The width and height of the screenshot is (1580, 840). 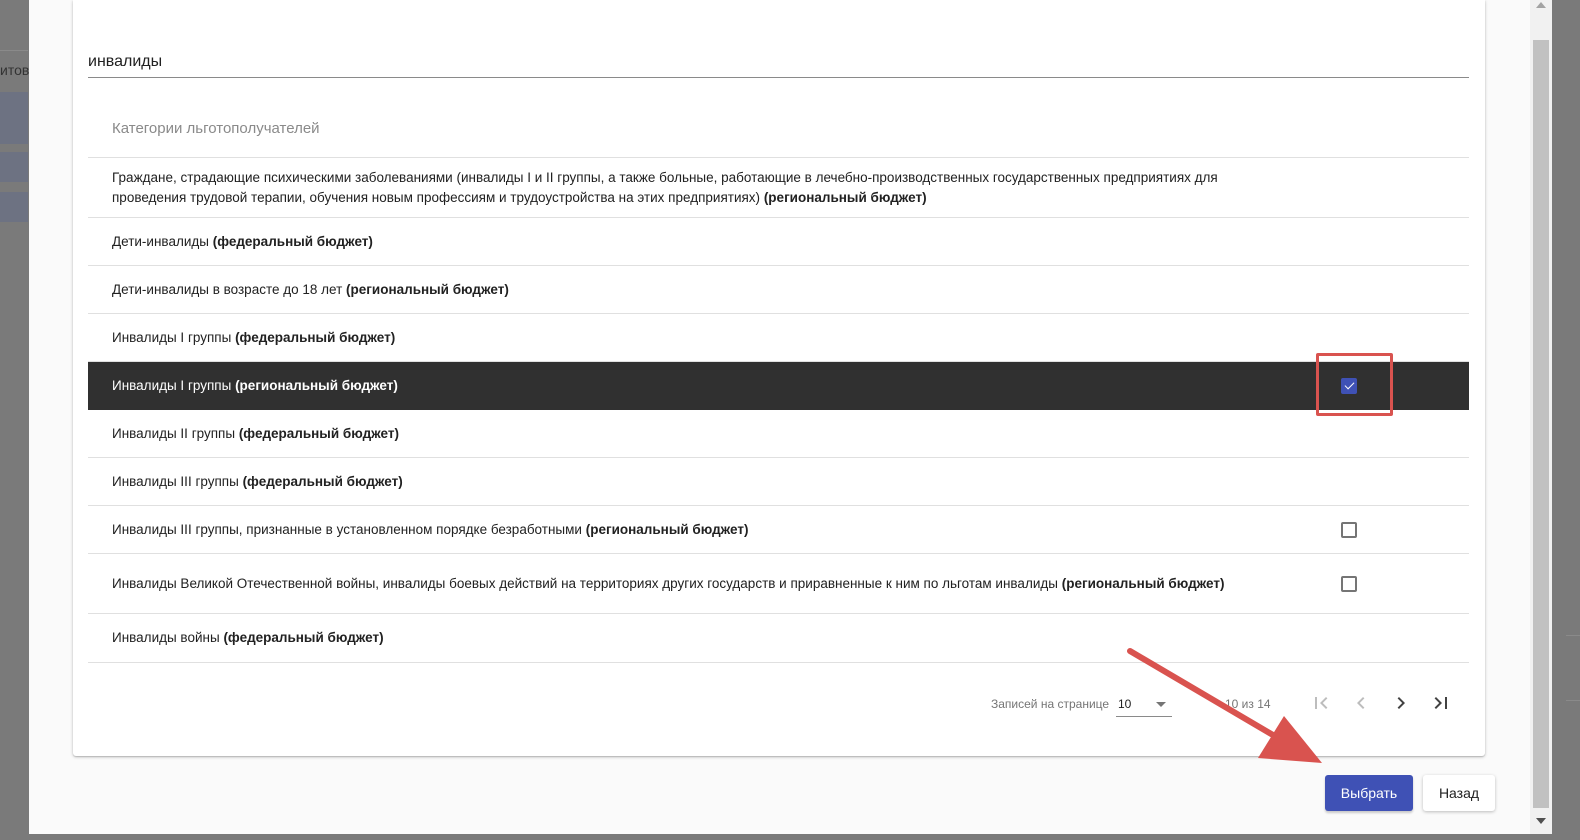 What do you see at coordinates (1248, 704) in the screenshot?
I see `page-range: 10 из 14` at bounding box center [1248, 704].